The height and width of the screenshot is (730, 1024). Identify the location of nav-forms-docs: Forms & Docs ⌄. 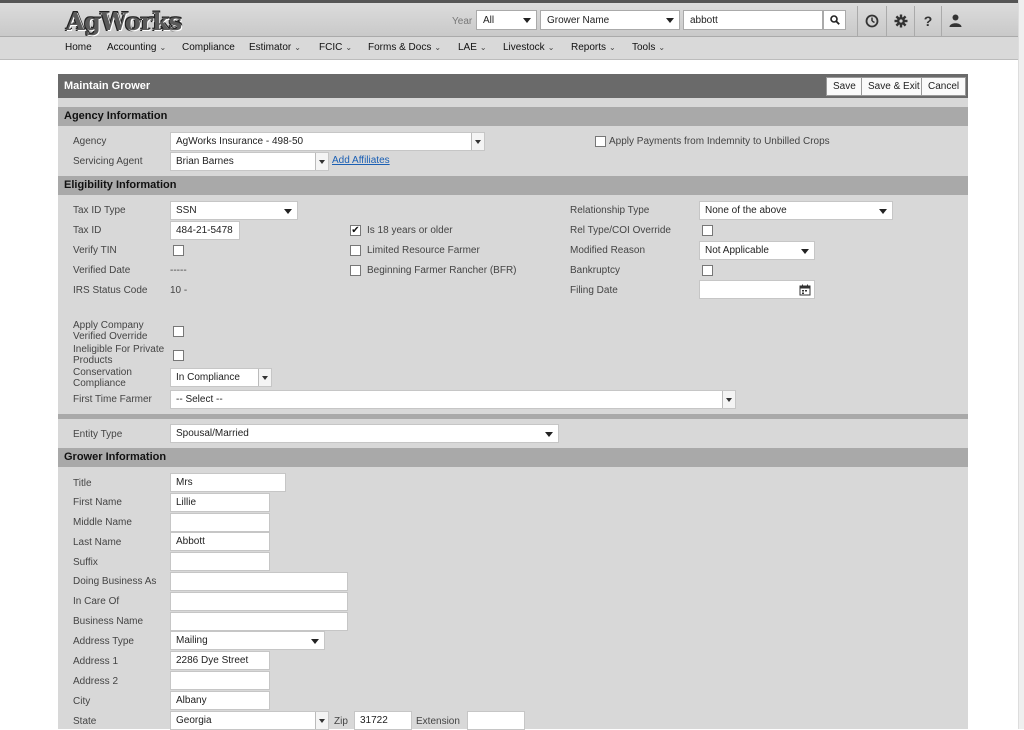
(404, 47).